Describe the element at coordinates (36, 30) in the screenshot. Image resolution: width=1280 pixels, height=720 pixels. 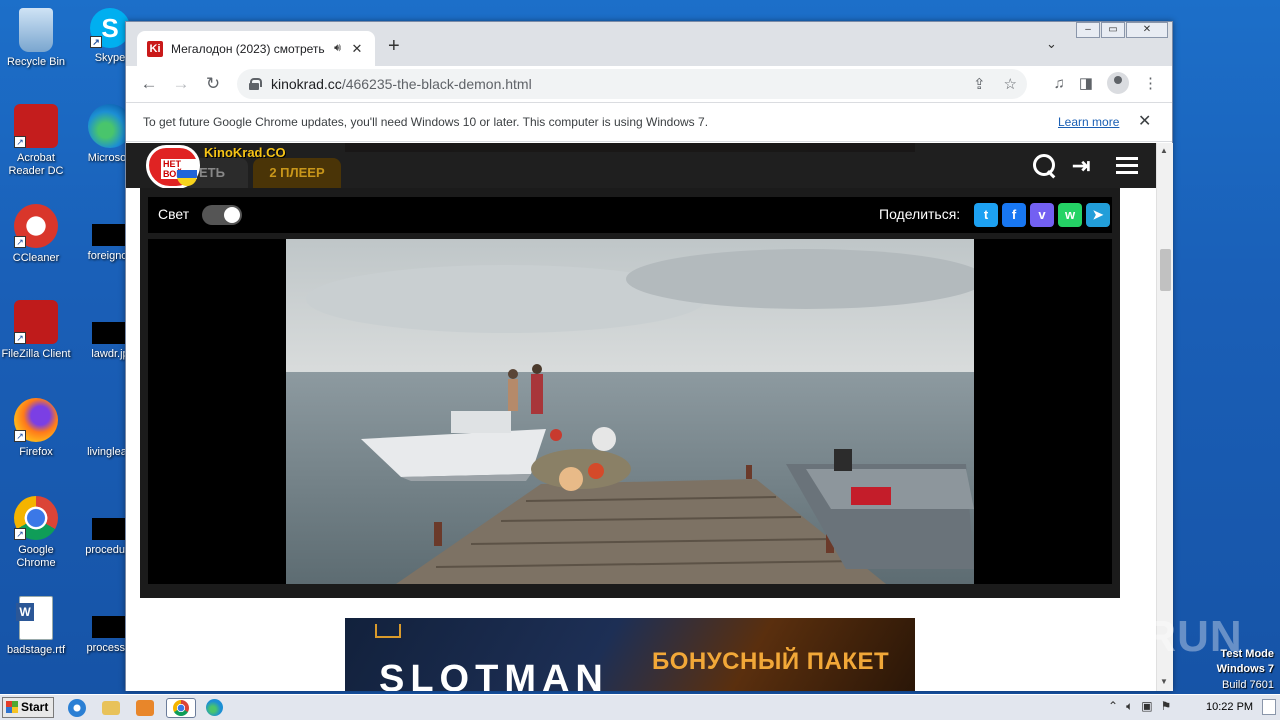
I see `recycle-bin-icon` at that location.